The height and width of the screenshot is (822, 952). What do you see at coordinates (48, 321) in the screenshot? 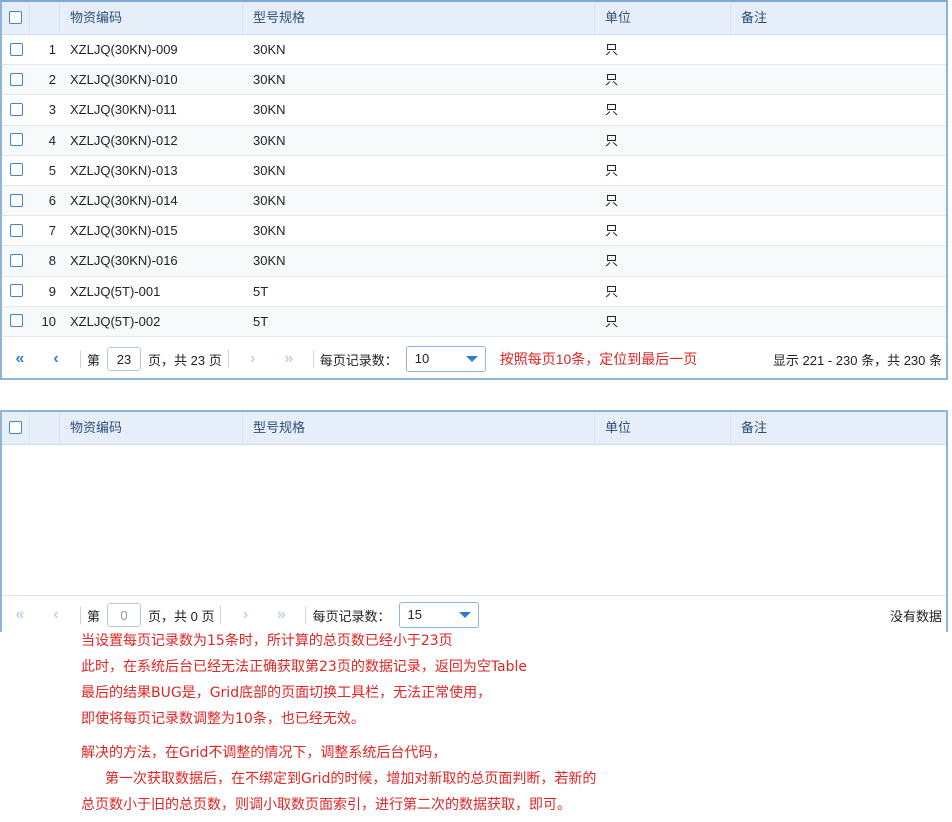
I see `row-number: 10` at bounding box center [48, 321].